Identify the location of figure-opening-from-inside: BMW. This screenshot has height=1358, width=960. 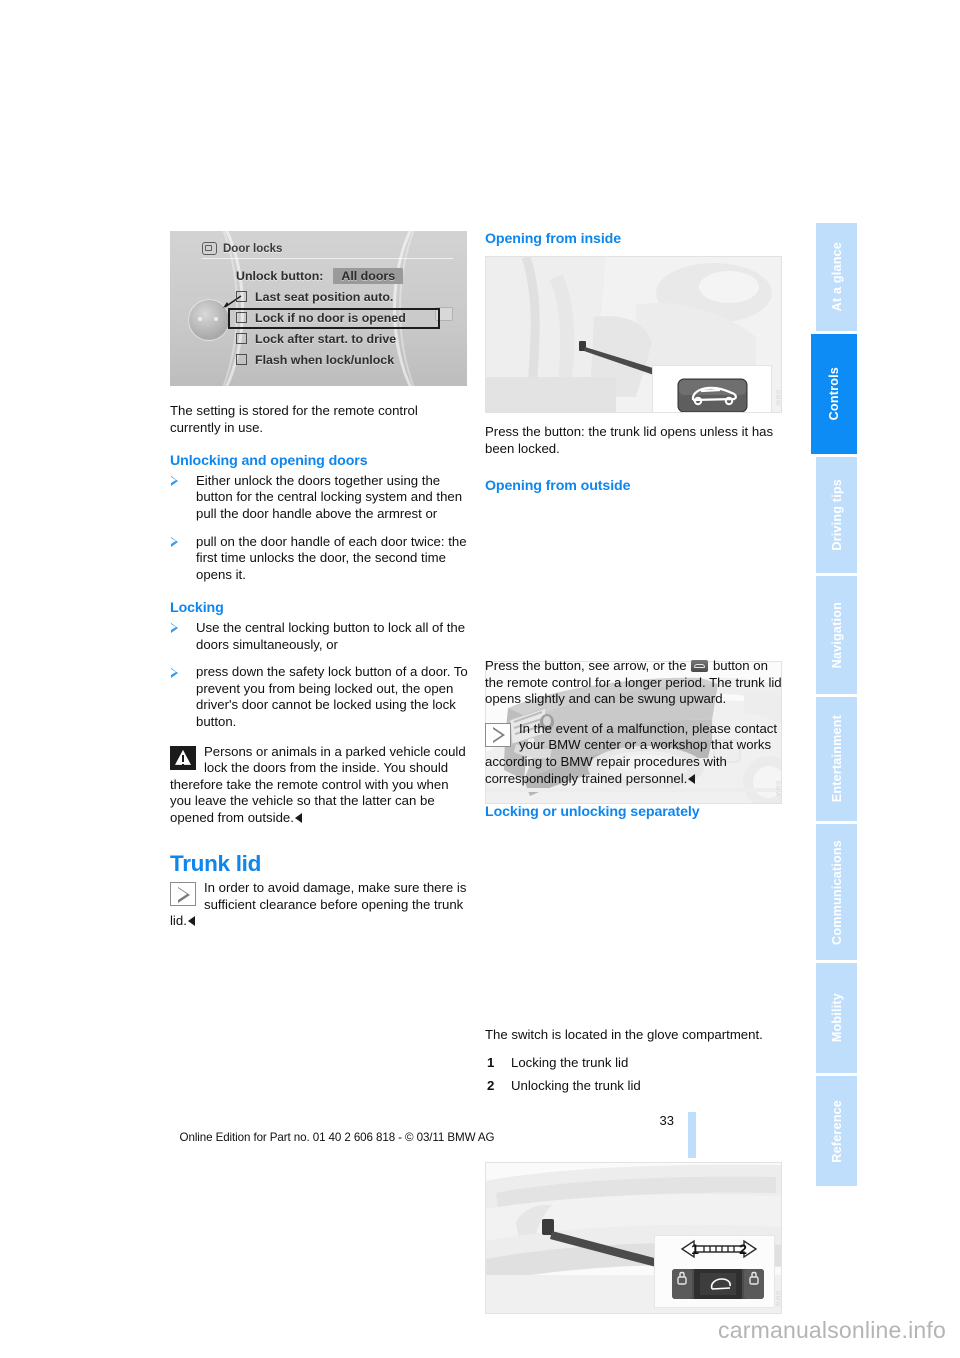
(633, 334).